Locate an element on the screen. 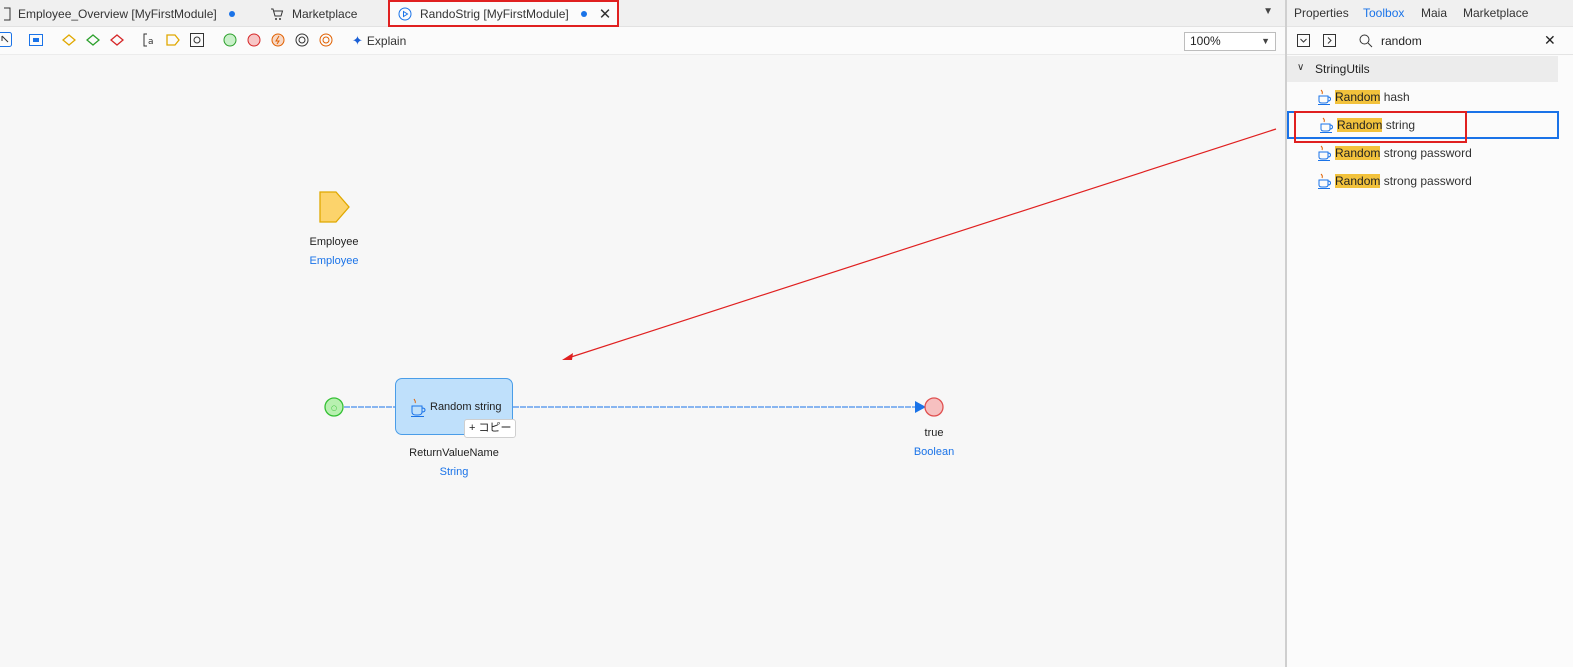 The width and height of the screenshot is (1573, 667). end-event-type: Boolean is located at coordinates (934, 452).